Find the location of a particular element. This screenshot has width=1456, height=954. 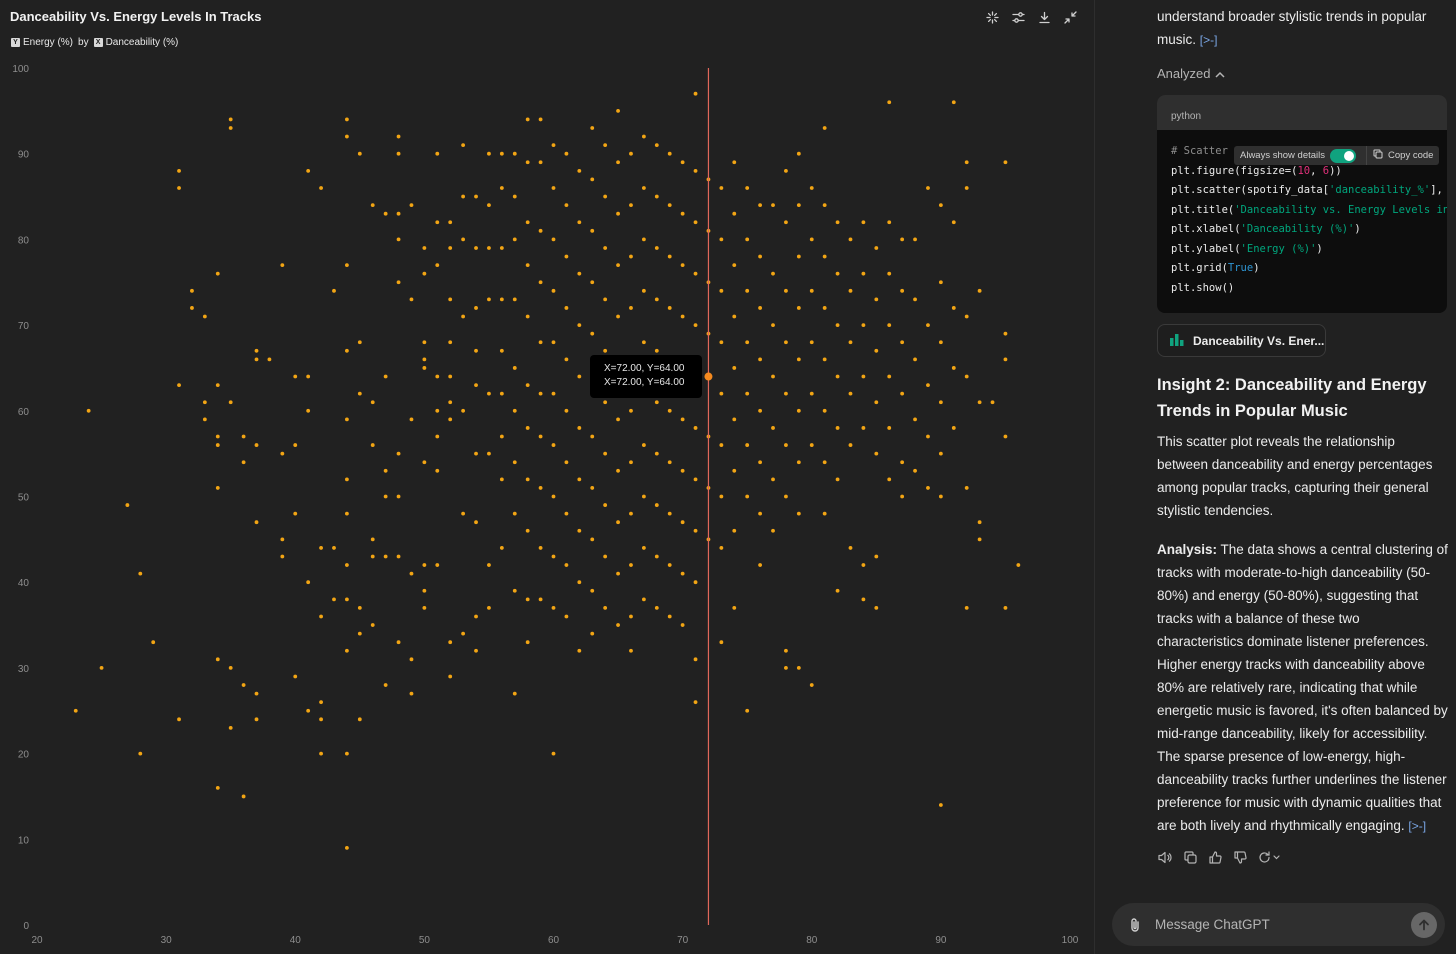

send-button is located at coordinates (1424, 925).